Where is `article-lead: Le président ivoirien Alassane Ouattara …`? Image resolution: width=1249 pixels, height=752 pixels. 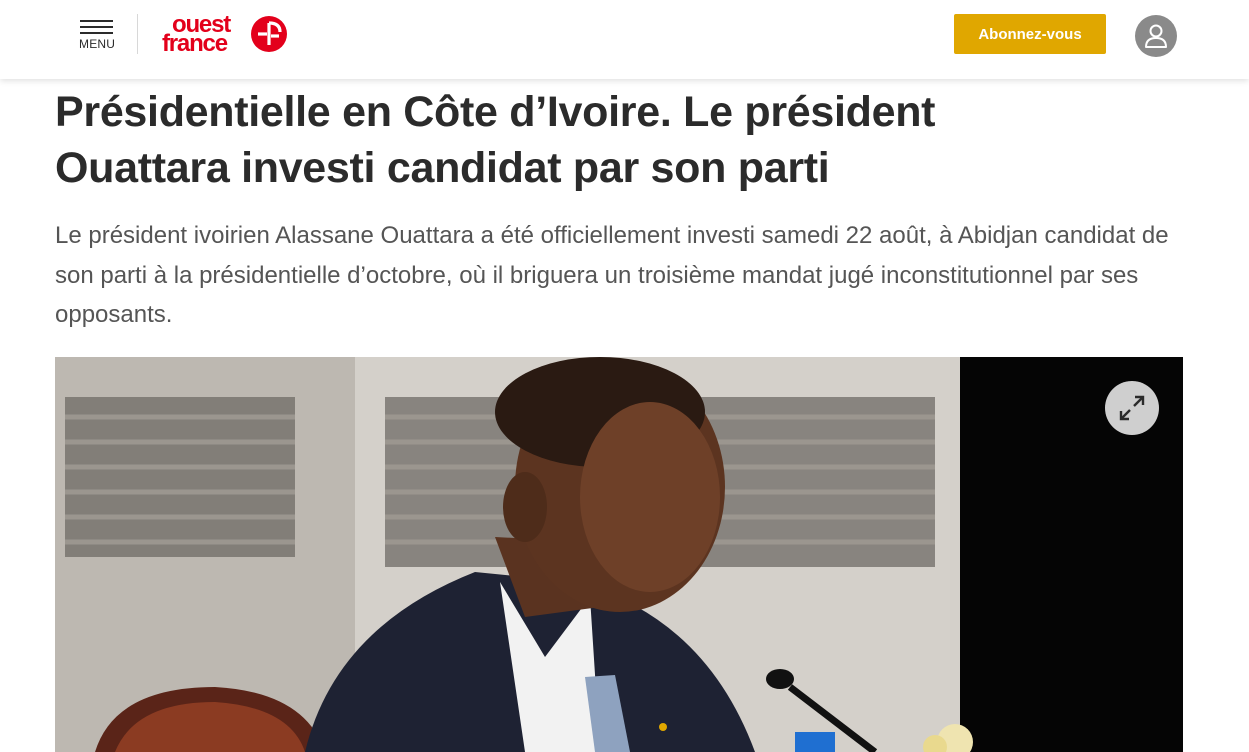 article-lead: Le président ivoirien Alassane Ouattara … is located at coordinates (612, 275).